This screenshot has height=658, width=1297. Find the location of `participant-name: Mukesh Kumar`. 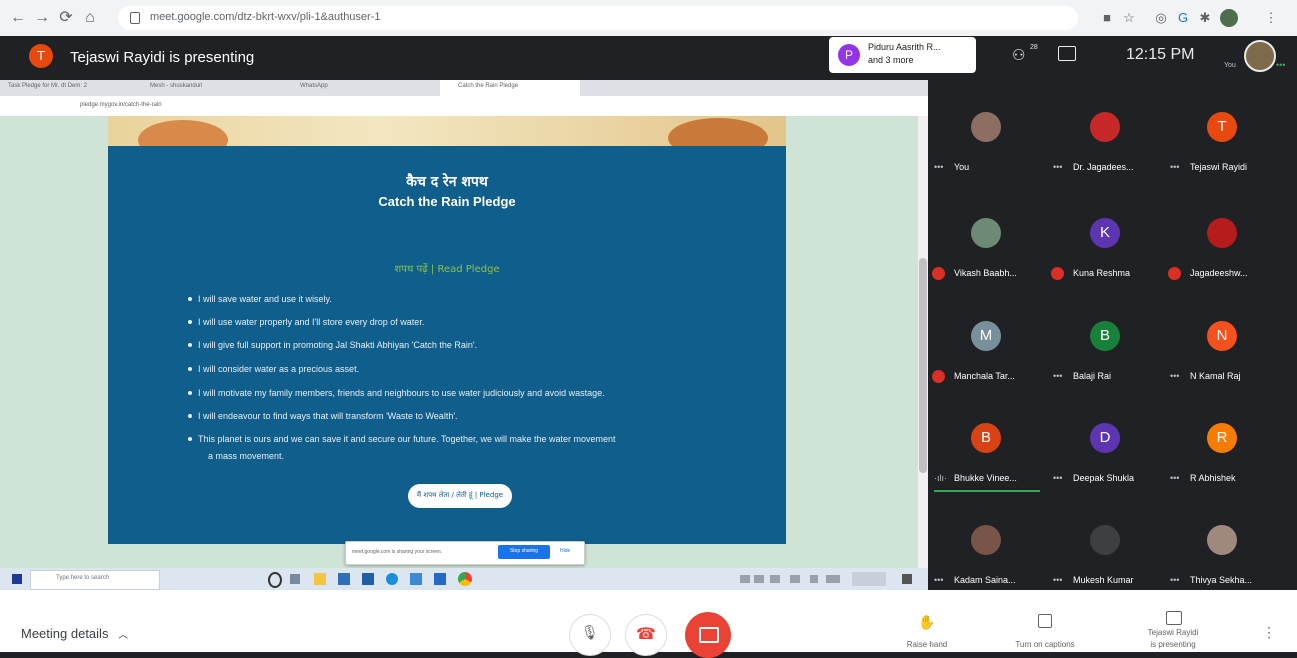

participant-name: Mukesh Kumar is located at coordinates (1103, 580).